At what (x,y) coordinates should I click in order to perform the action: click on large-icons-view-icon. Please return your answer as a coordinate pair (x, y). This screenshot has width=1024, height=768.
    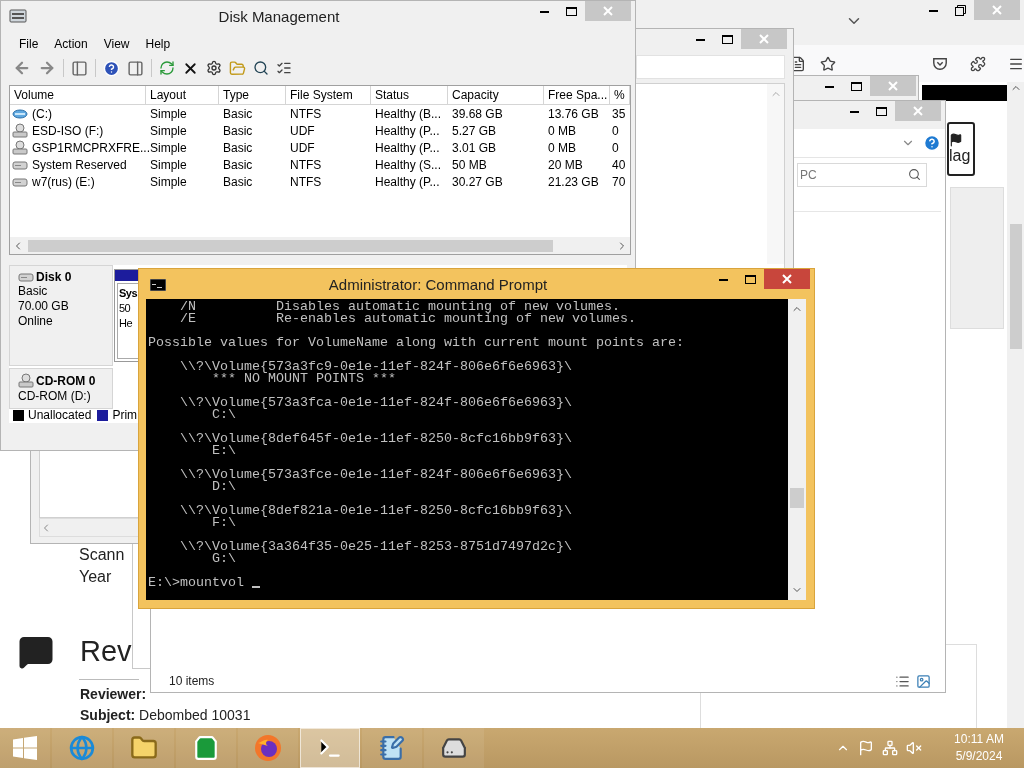
    Looking at the image, I should click on (923, 681).